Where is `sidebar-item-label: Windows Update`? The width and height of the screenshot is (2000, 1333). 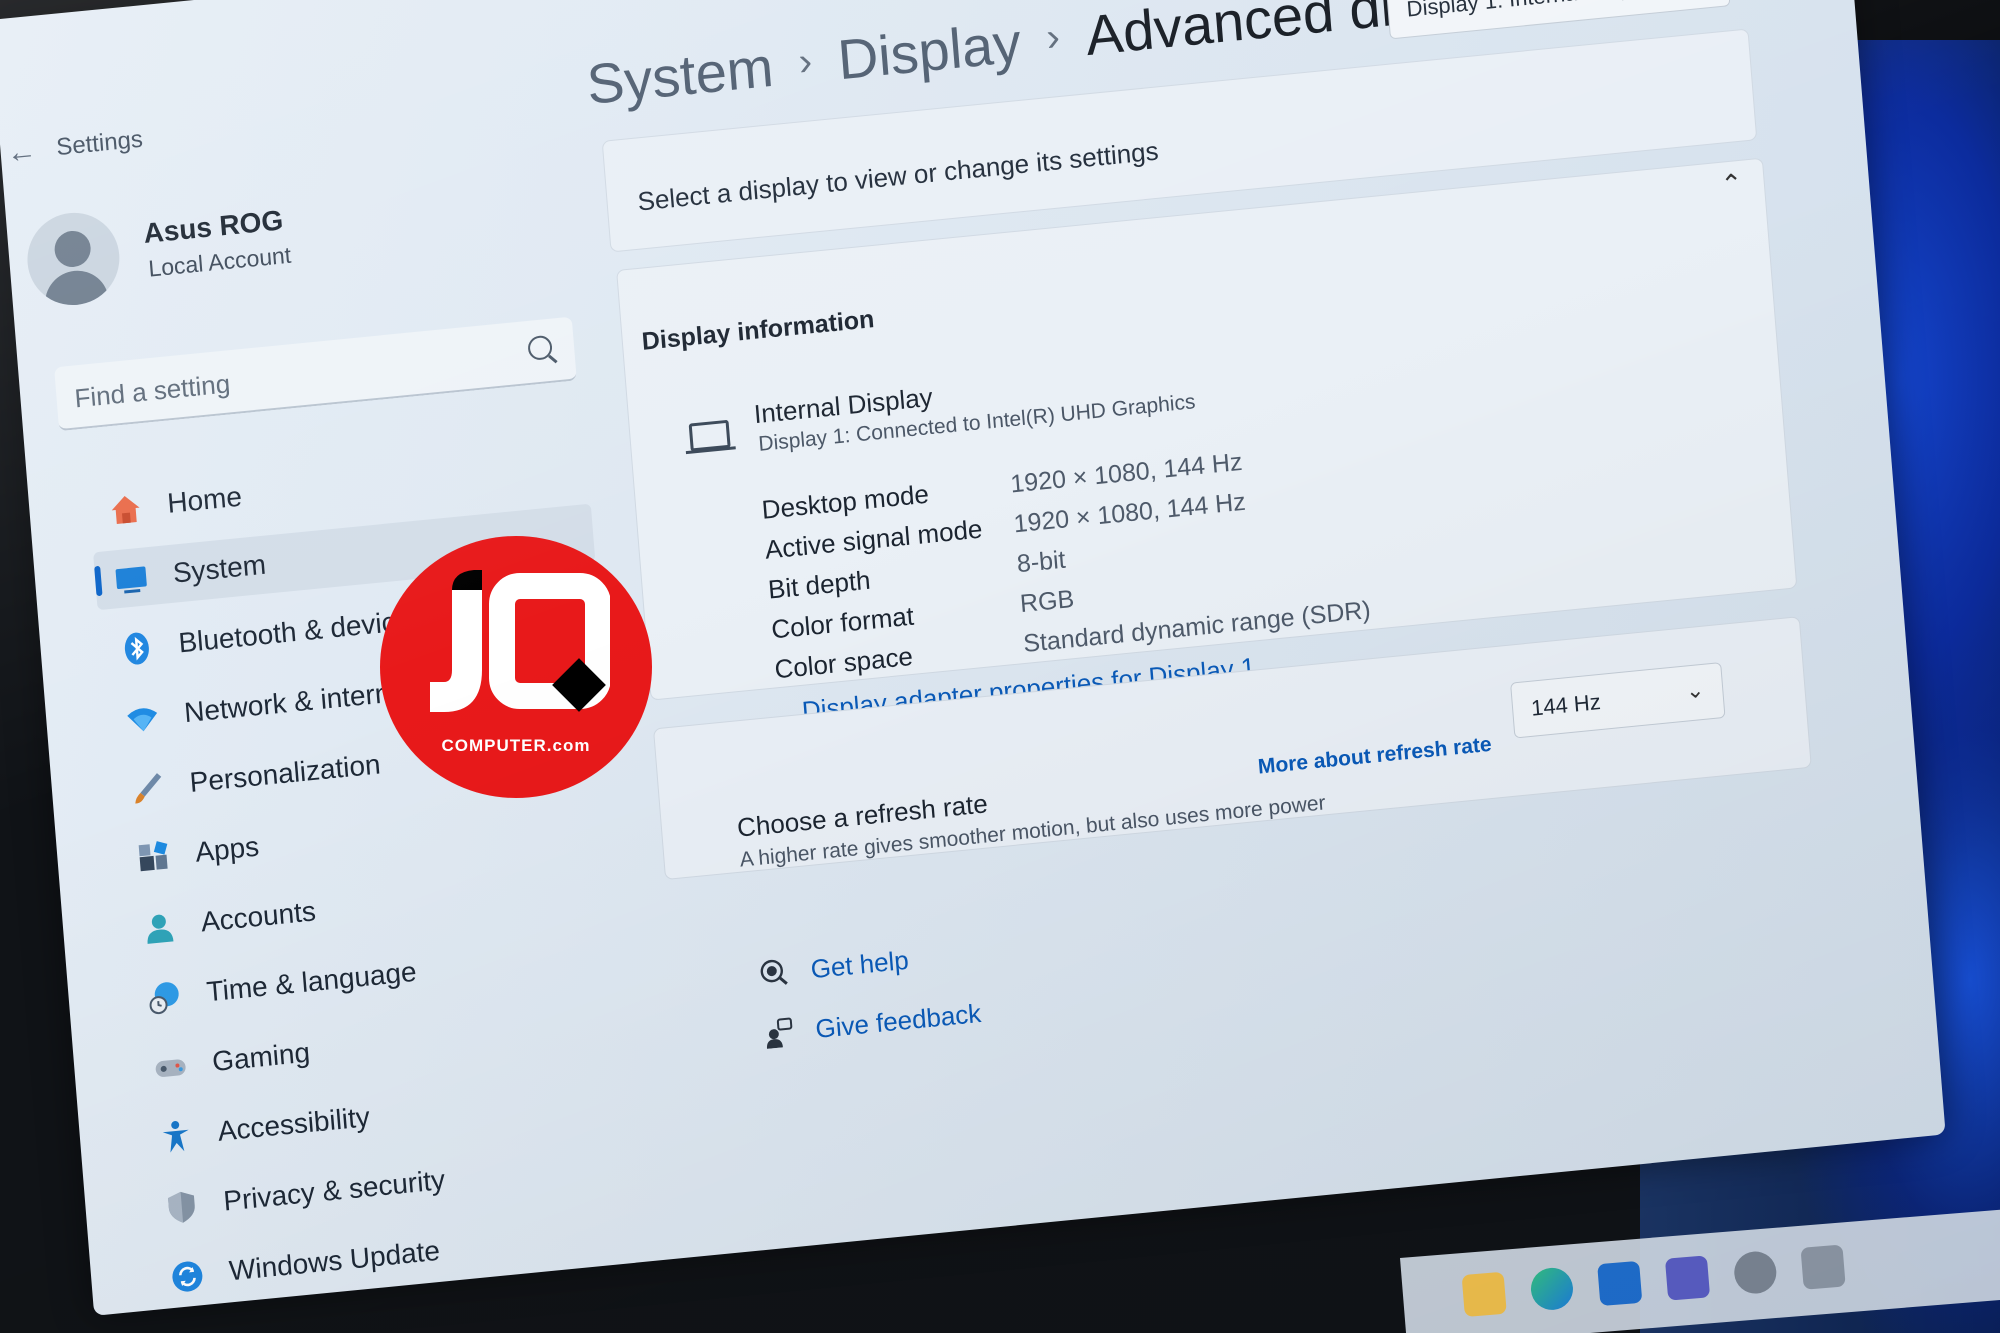 sidebar-item-label: Windows Update is located at coordinates (334, 1260).